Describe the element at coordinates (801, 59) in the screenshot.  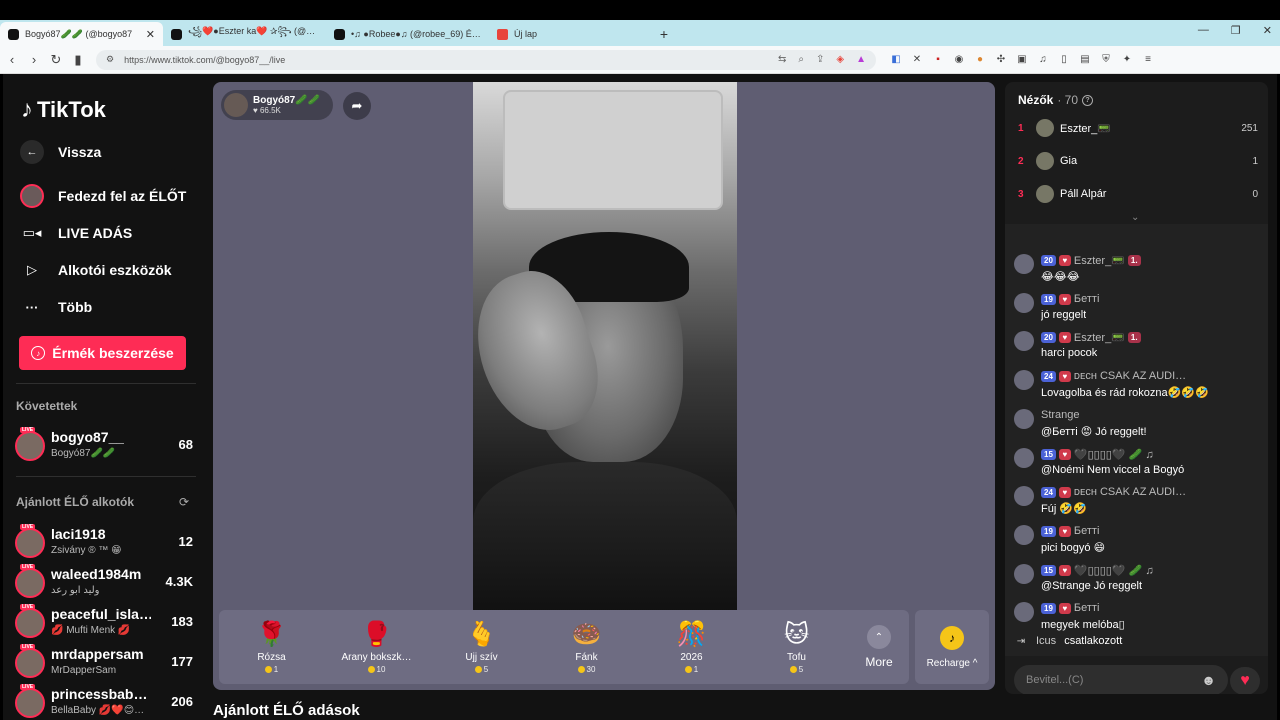
I see `zoom-icon: ⌕` at that location.